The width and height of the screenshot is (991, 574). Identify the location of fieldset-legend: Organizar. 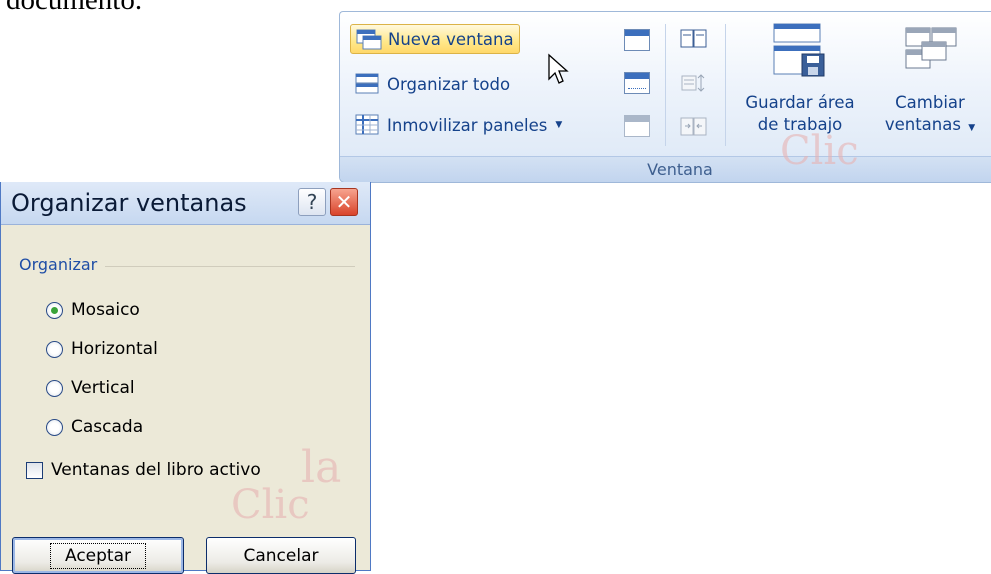
(62, 264).